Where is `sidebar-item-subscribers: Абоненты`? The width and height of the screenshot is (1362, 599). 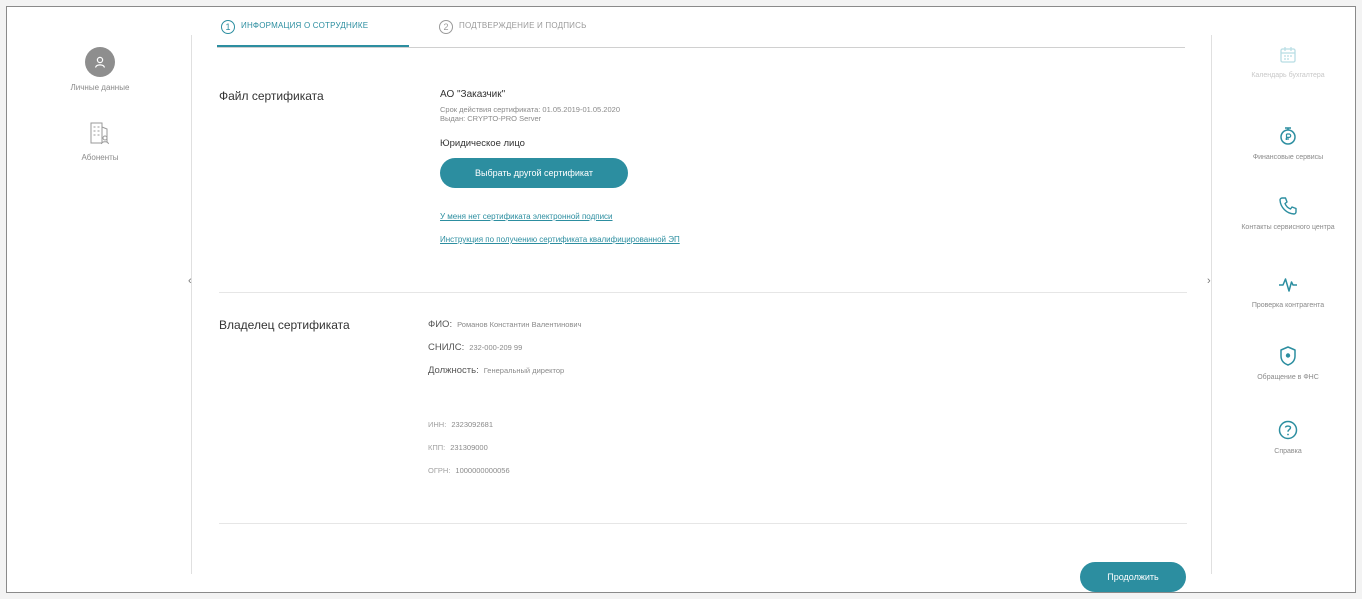 sidebar-item-subscribers: Абоненты is located at coordinates (100, 140).